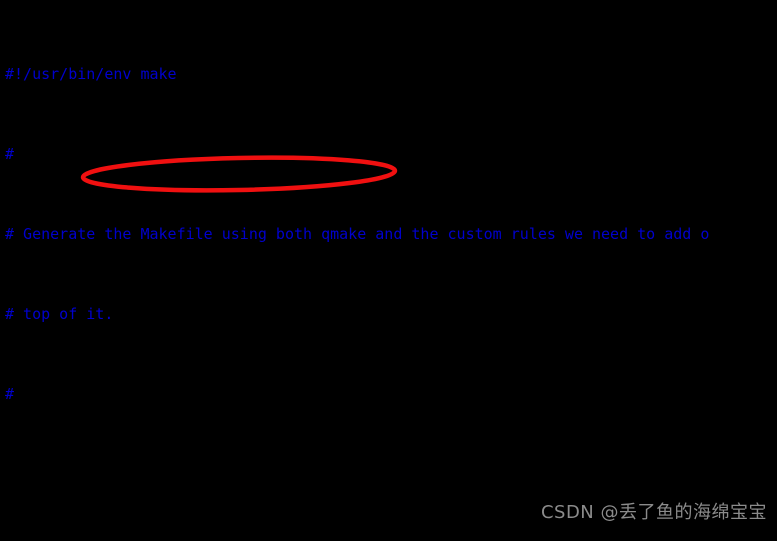 This screenshot has width=777, height=541. Describe the element at coordinates (653, 512) in the screenshot. I see `csdn-watermark: CSDN @丢了鱼的海绵宝宝` at that location.